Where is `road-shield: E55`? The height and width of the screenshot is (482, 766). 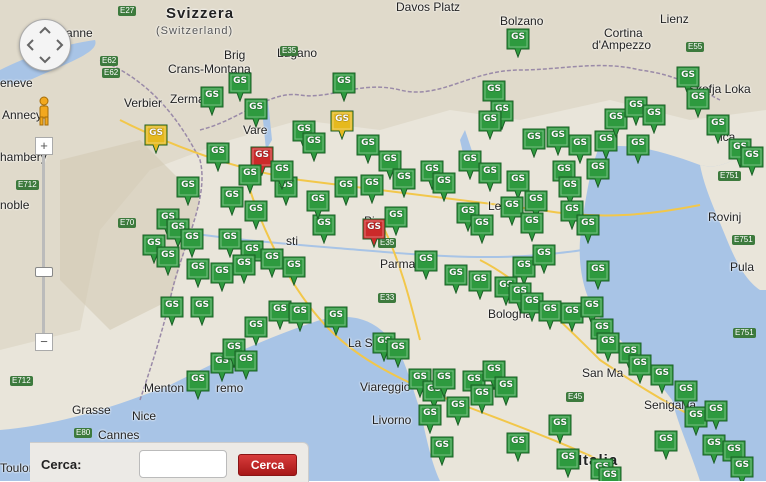
road-shield: E55 is located at coordinates (695, 47).